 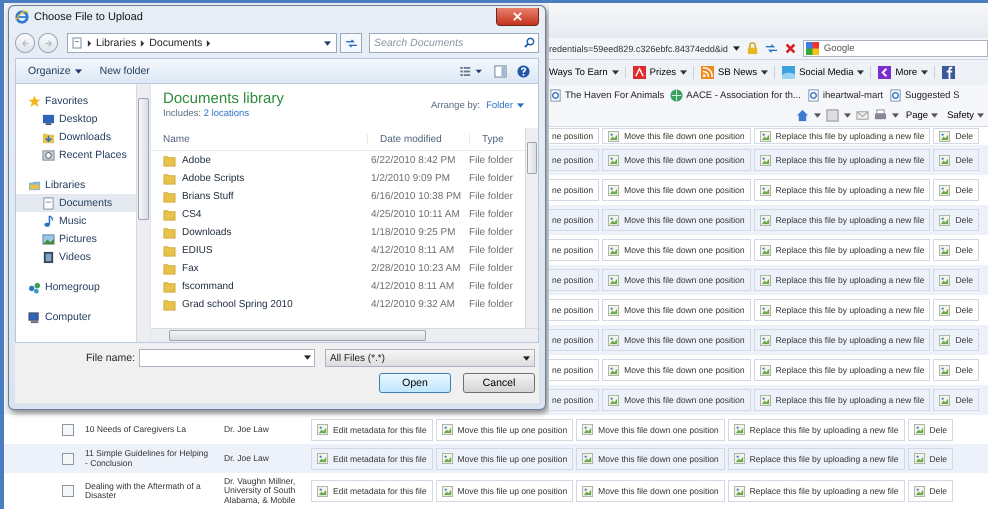 I want to click on nav-item: Homegroup, so click(x=76, y=287).